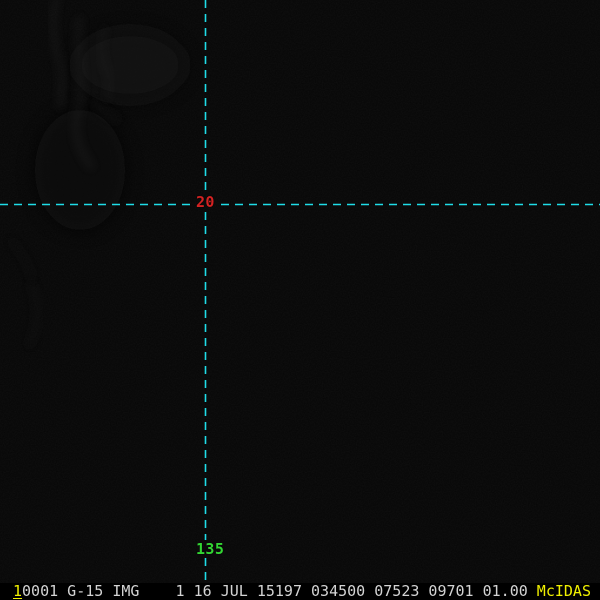 The height and width of the screenshot is (600, 600). What do you see at coordinates (18, 591) in the screenshot?
I see `frame-number: 1` at bounding box center [18, 591].